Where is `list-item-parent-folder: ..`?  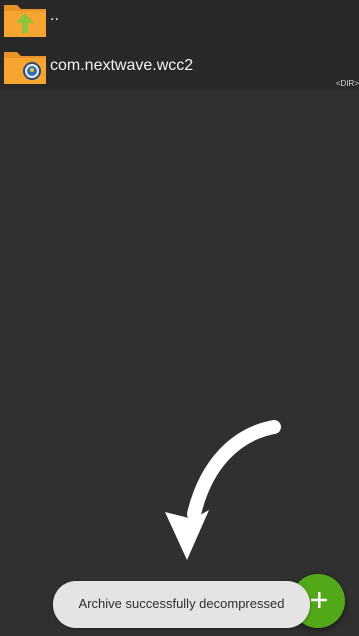
list-item-parent-folder: .. is located at coordinates (179, 22).